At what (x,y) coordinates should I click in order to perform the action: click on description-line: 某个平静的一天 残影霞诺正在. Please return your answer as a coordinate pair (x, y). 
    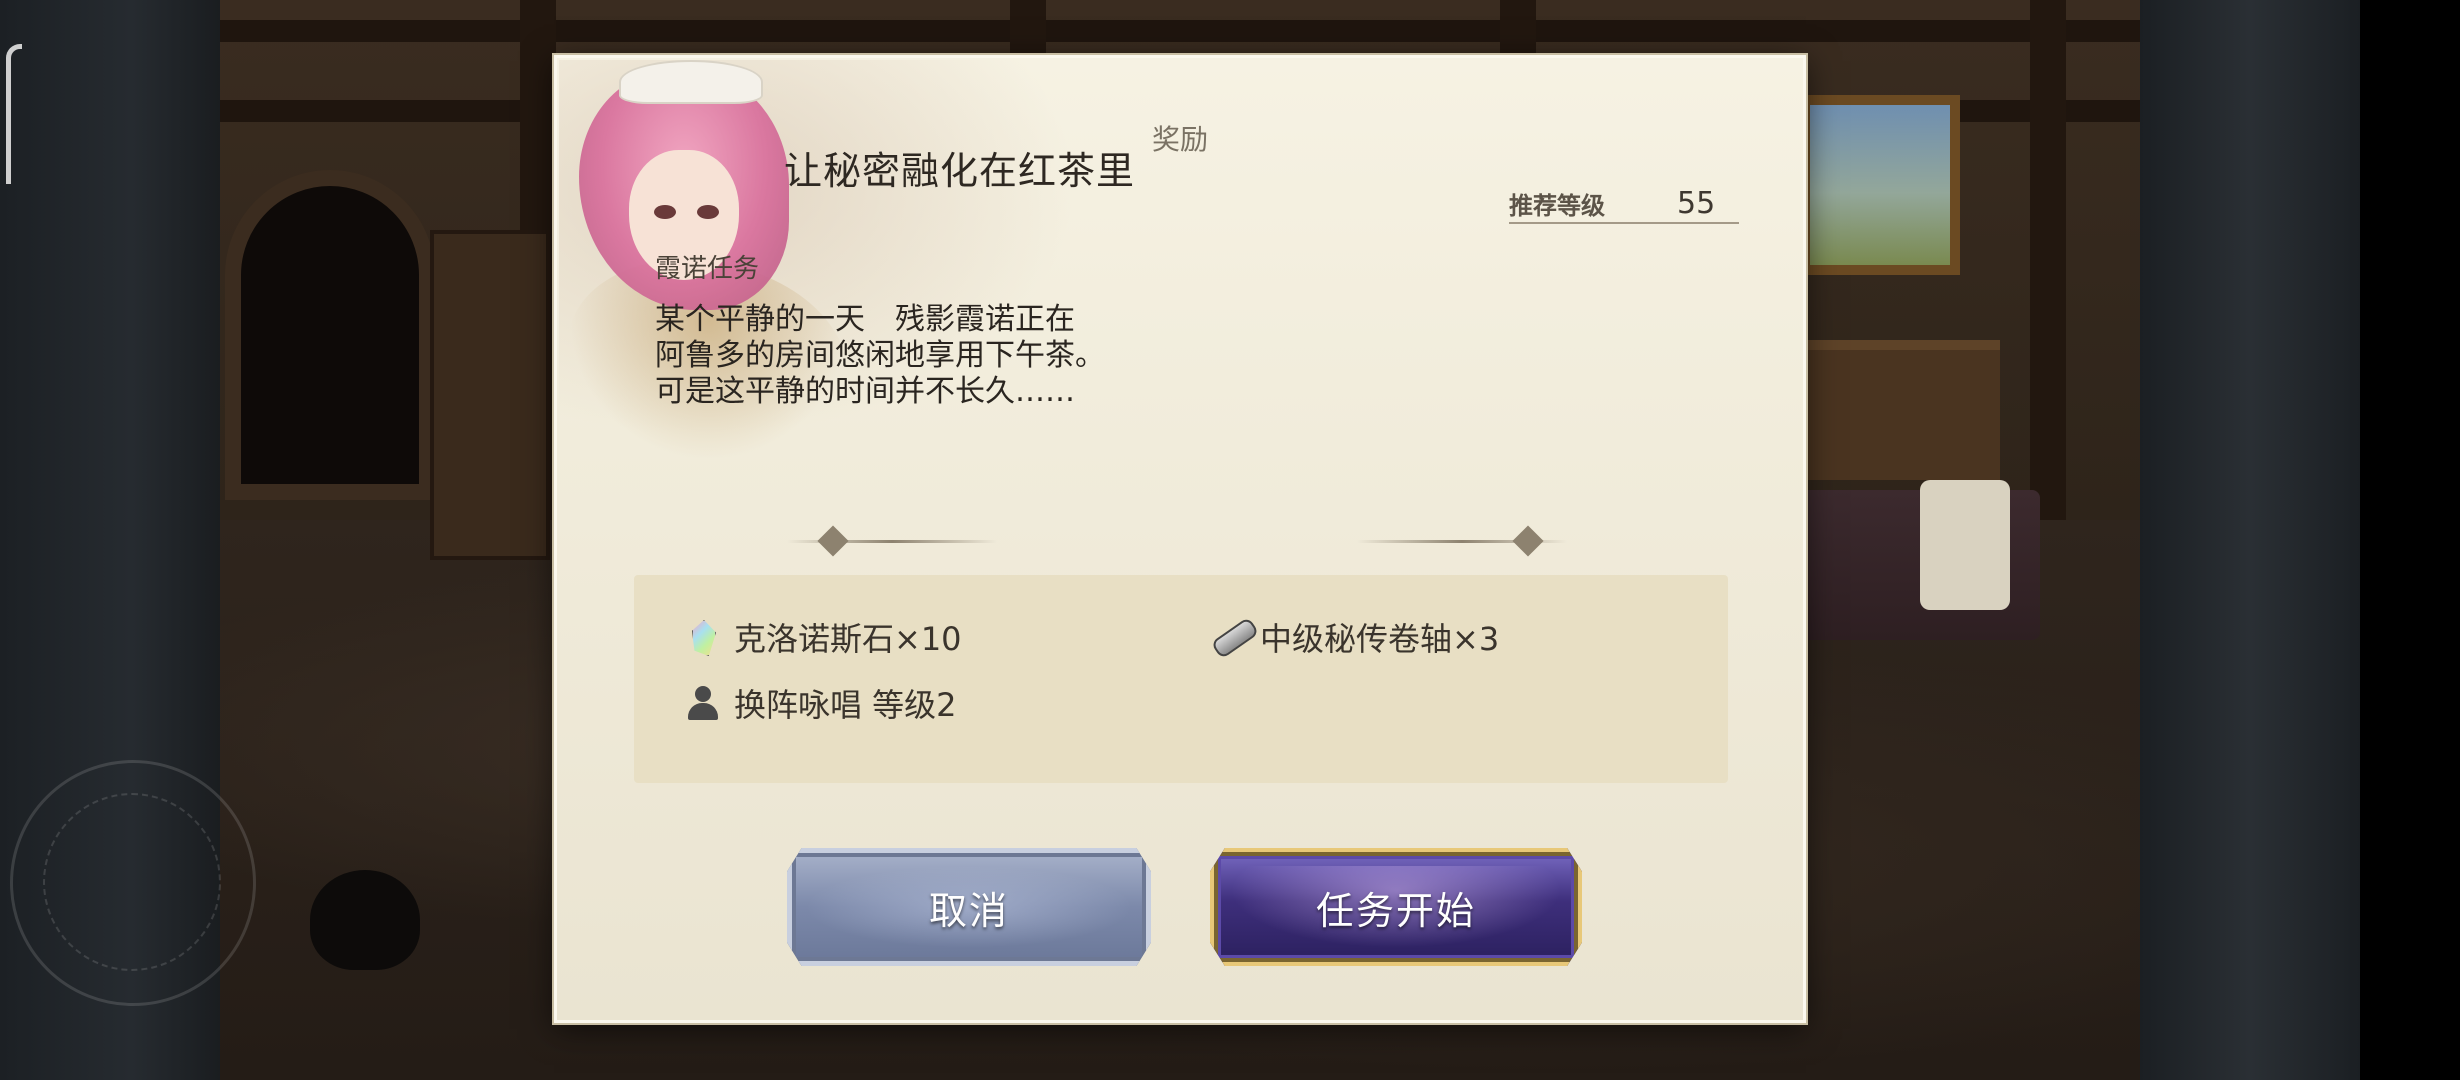
    Looking at the image, I should click on (865, 319).